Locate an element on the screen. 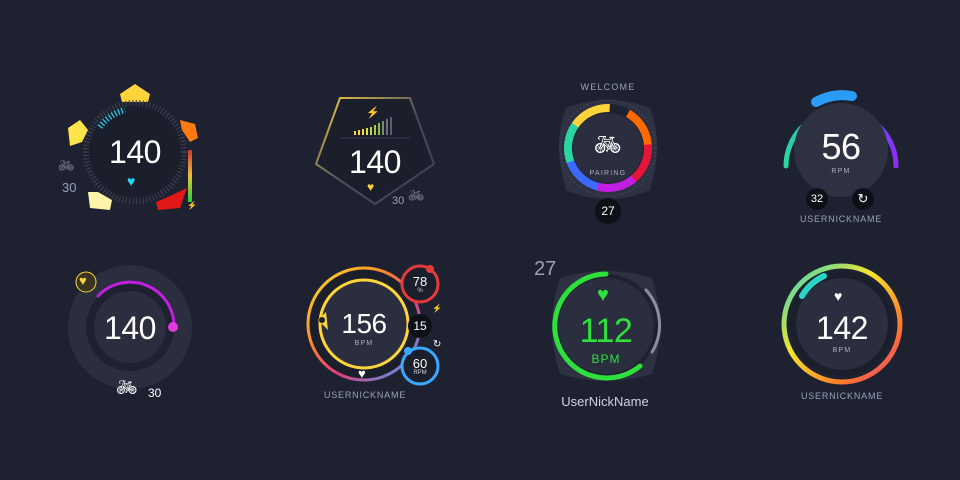  percent-unit: % is located at coordinates (420, 291).